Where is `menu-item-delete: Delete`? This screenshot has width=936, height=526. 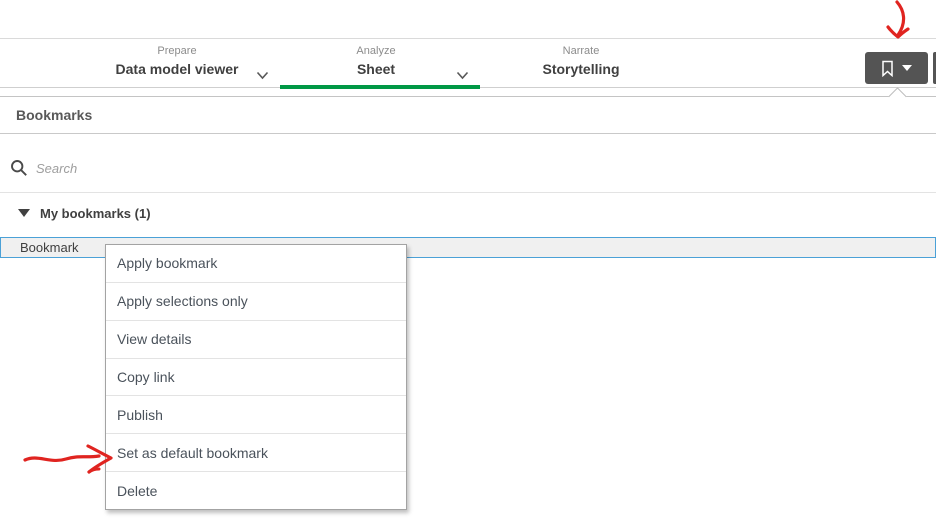 menu-item-delete: Delete is located at coordinates (256, 490).